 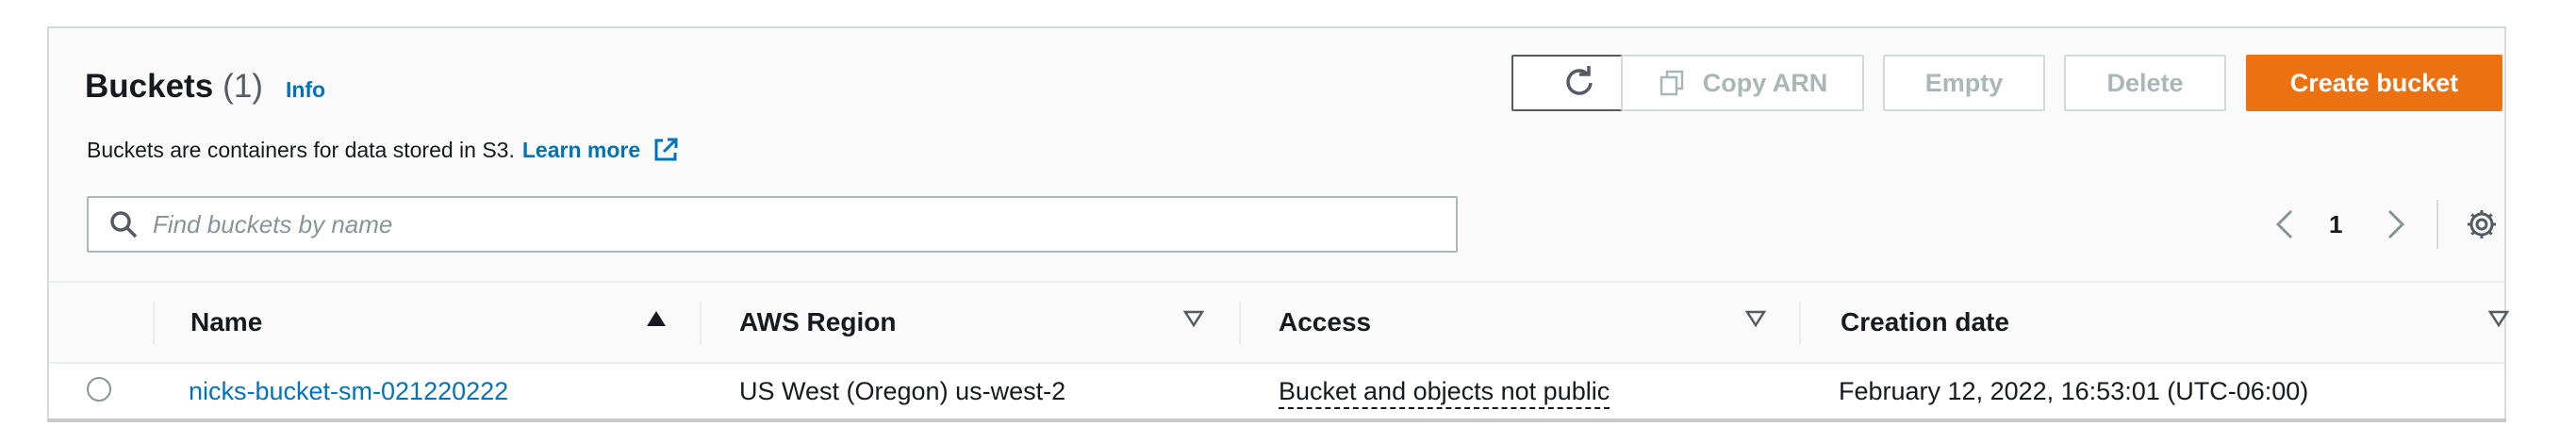 I want to click on page-title: Buckets, so click(x=149, y=86).